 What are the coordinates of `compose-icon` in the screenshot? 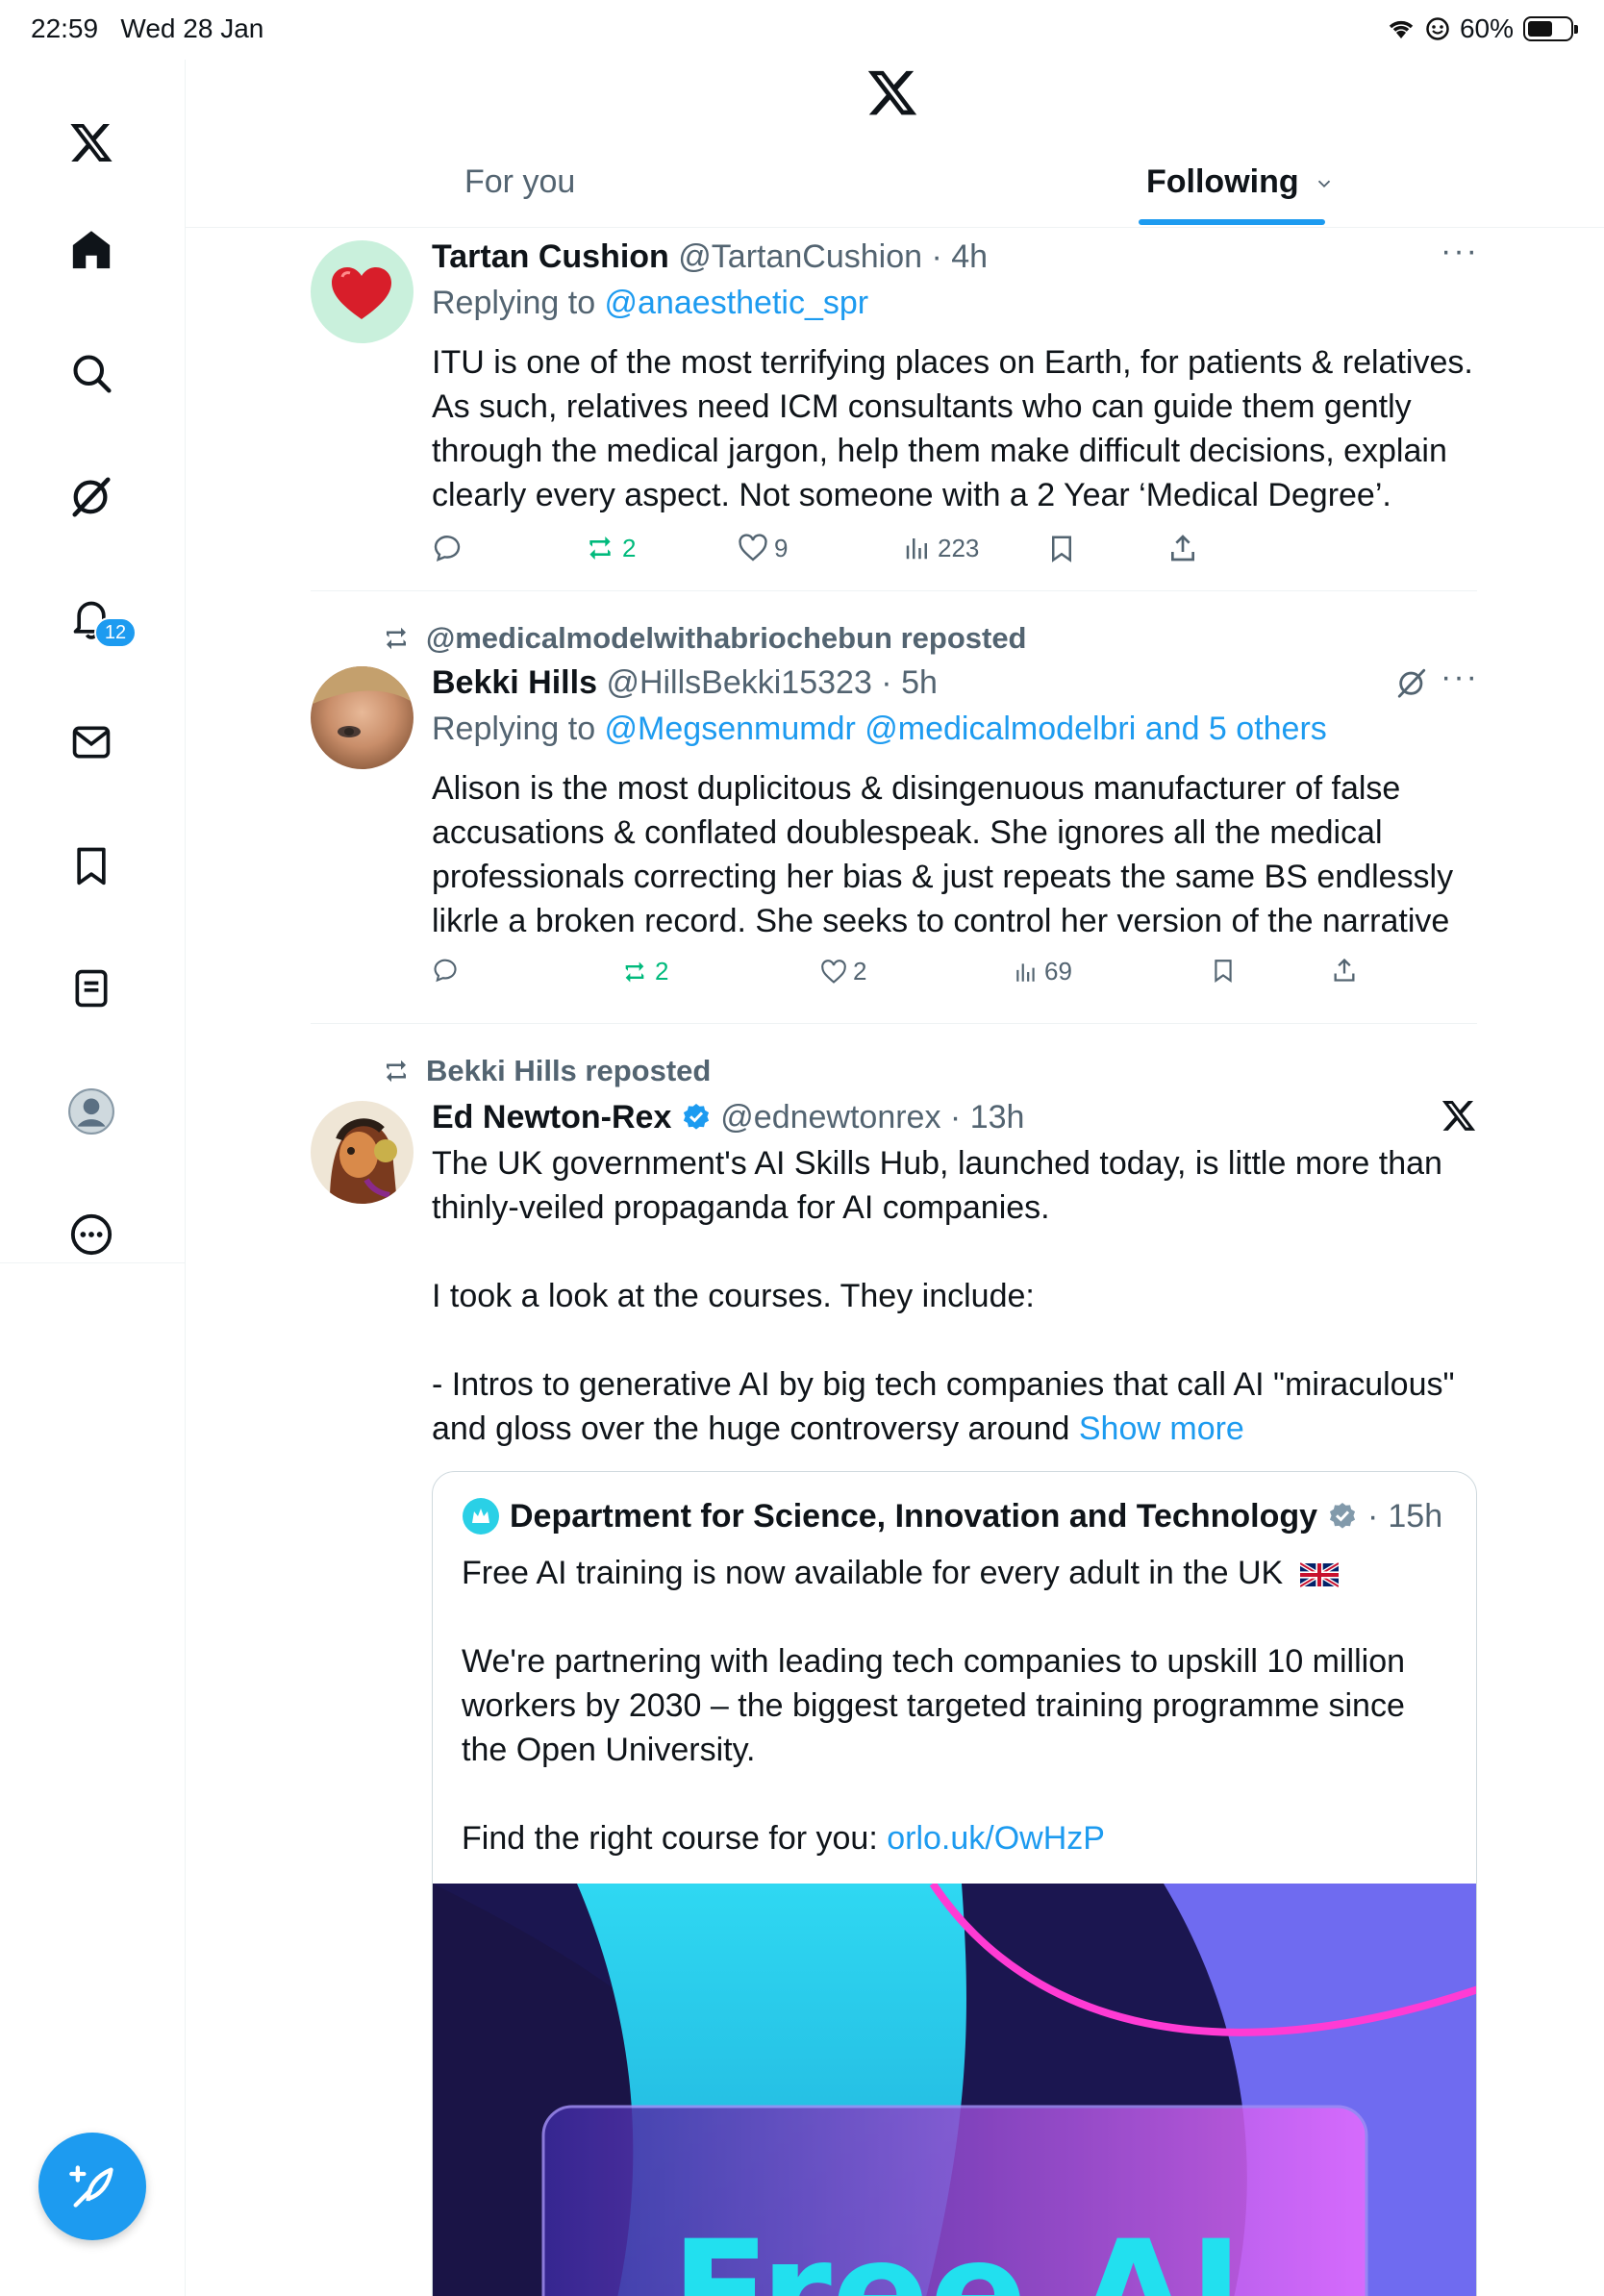 It's located at (91, 2186).